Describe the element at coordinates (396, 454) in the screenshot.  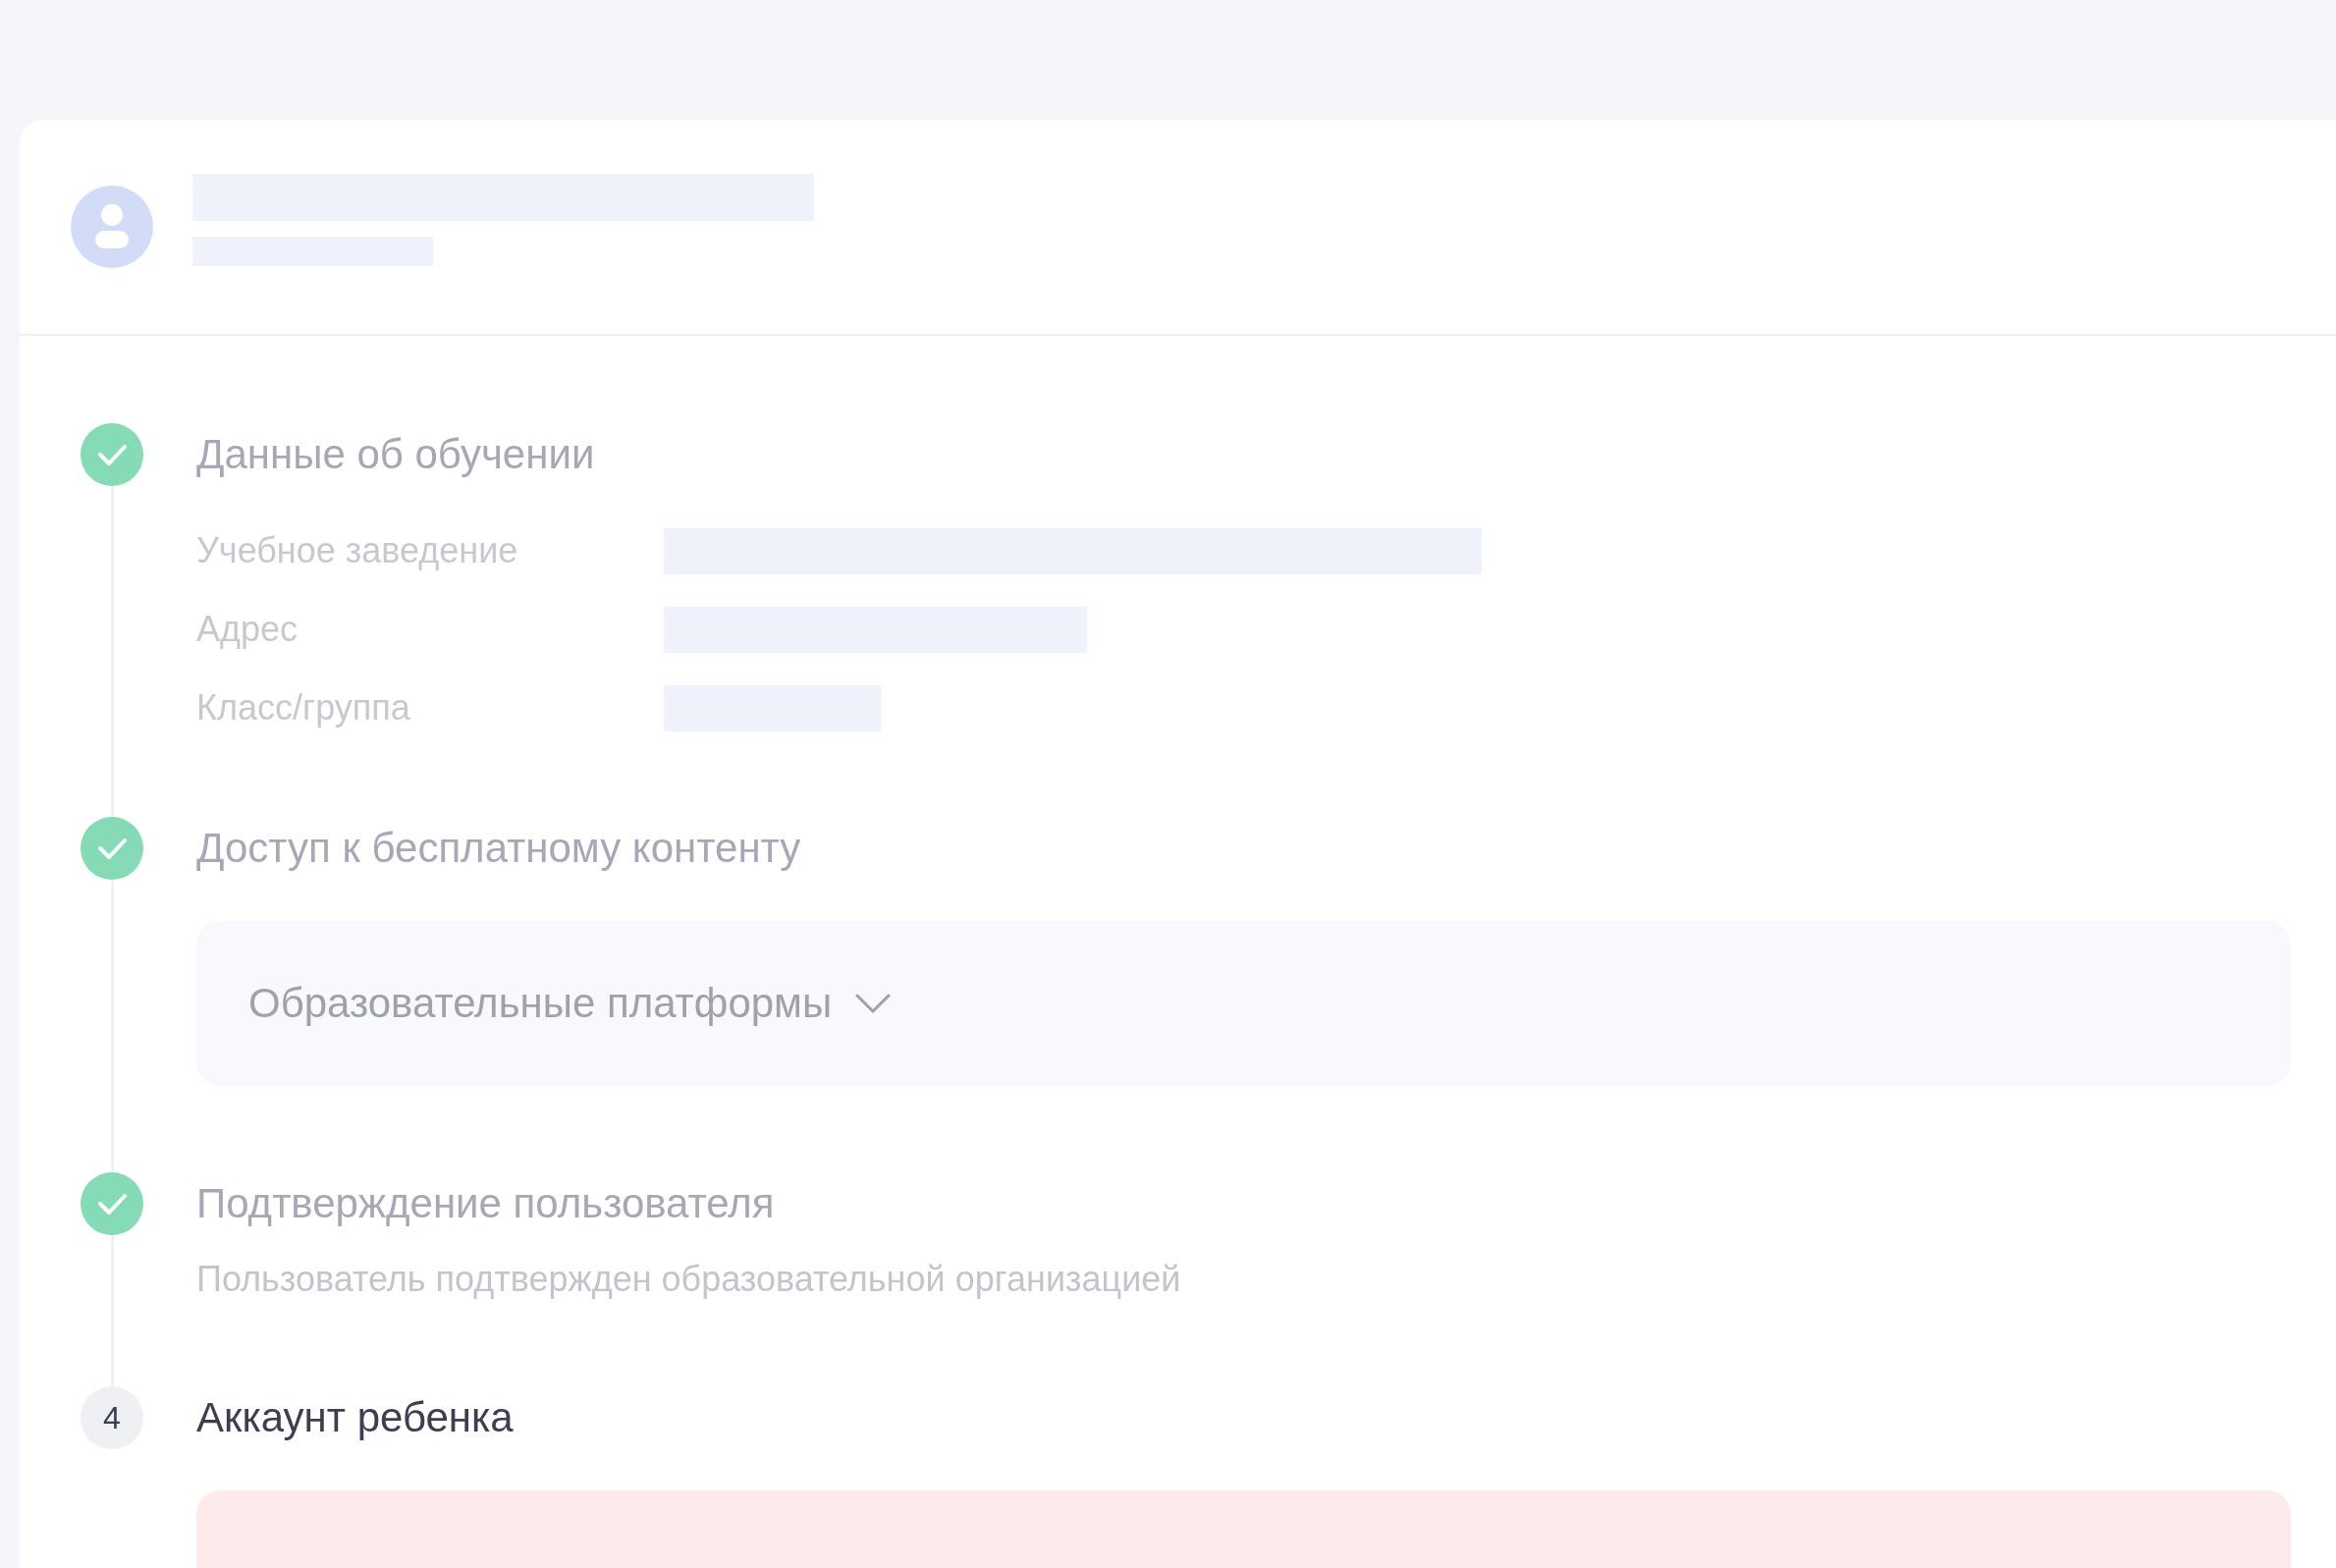
I see `step-title: Данные об обучении` at that location.